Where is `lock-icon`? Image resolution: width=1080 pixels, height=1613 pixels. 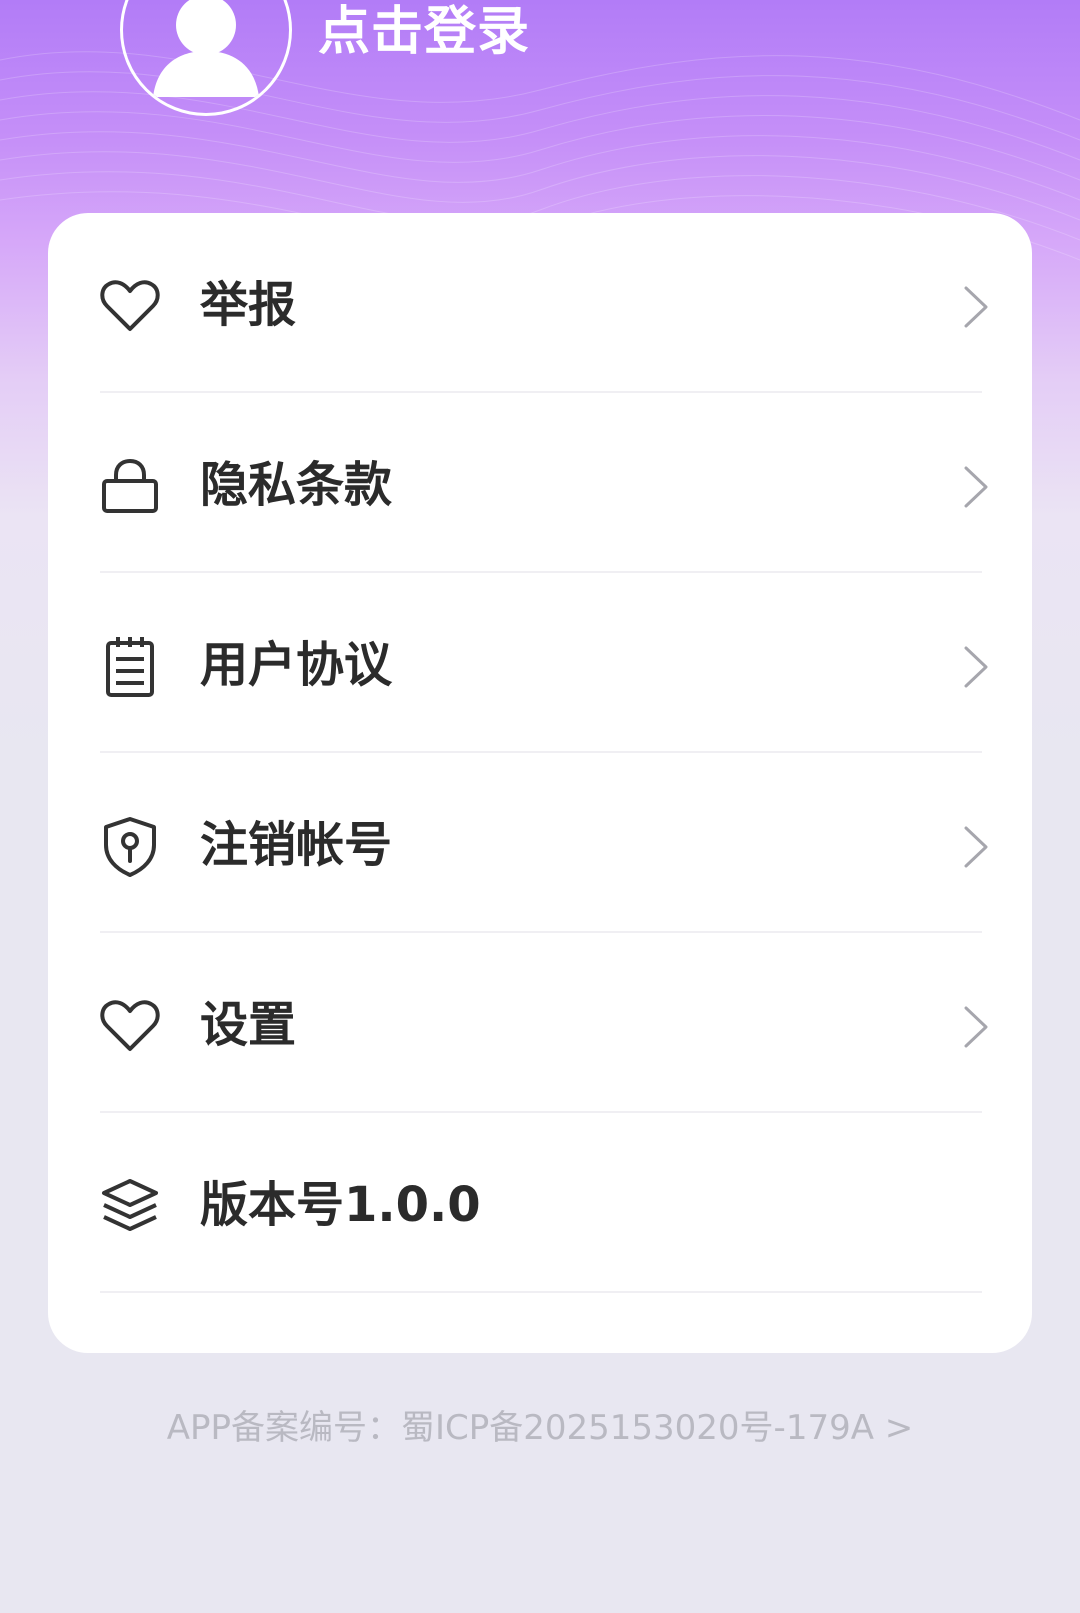
lock-icon is located at coordinates (130, 485).